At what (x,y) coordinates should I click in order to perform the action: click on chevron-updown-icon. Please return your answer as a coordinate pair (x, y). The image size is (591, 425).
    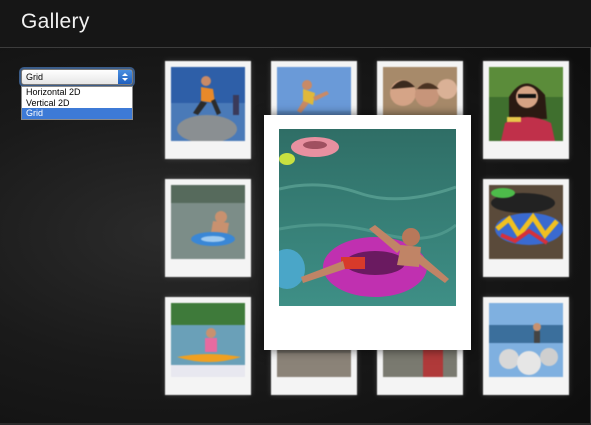
    Looking at the image, I should click on (125, 77).